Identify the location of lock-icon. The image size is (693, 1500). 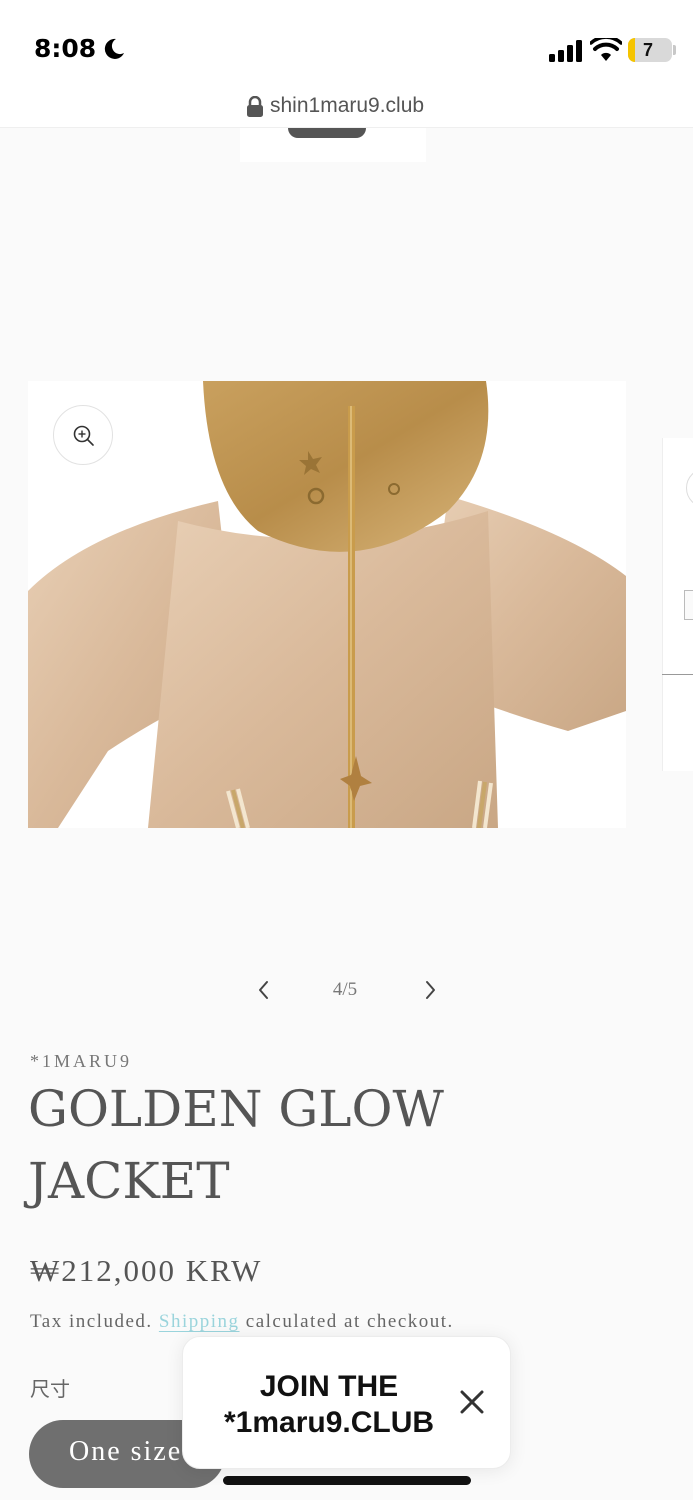
(255, 106).